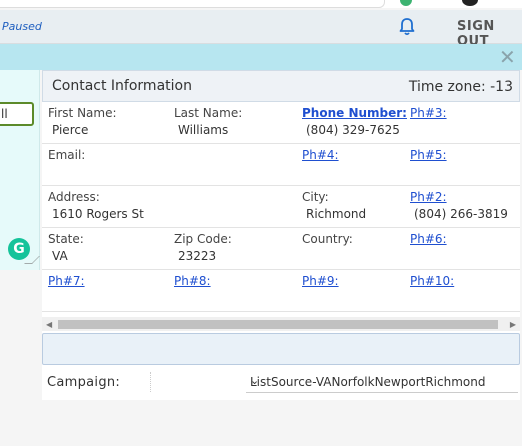  I want to click on ph5-field: Ph#5:, so click(428, 155).